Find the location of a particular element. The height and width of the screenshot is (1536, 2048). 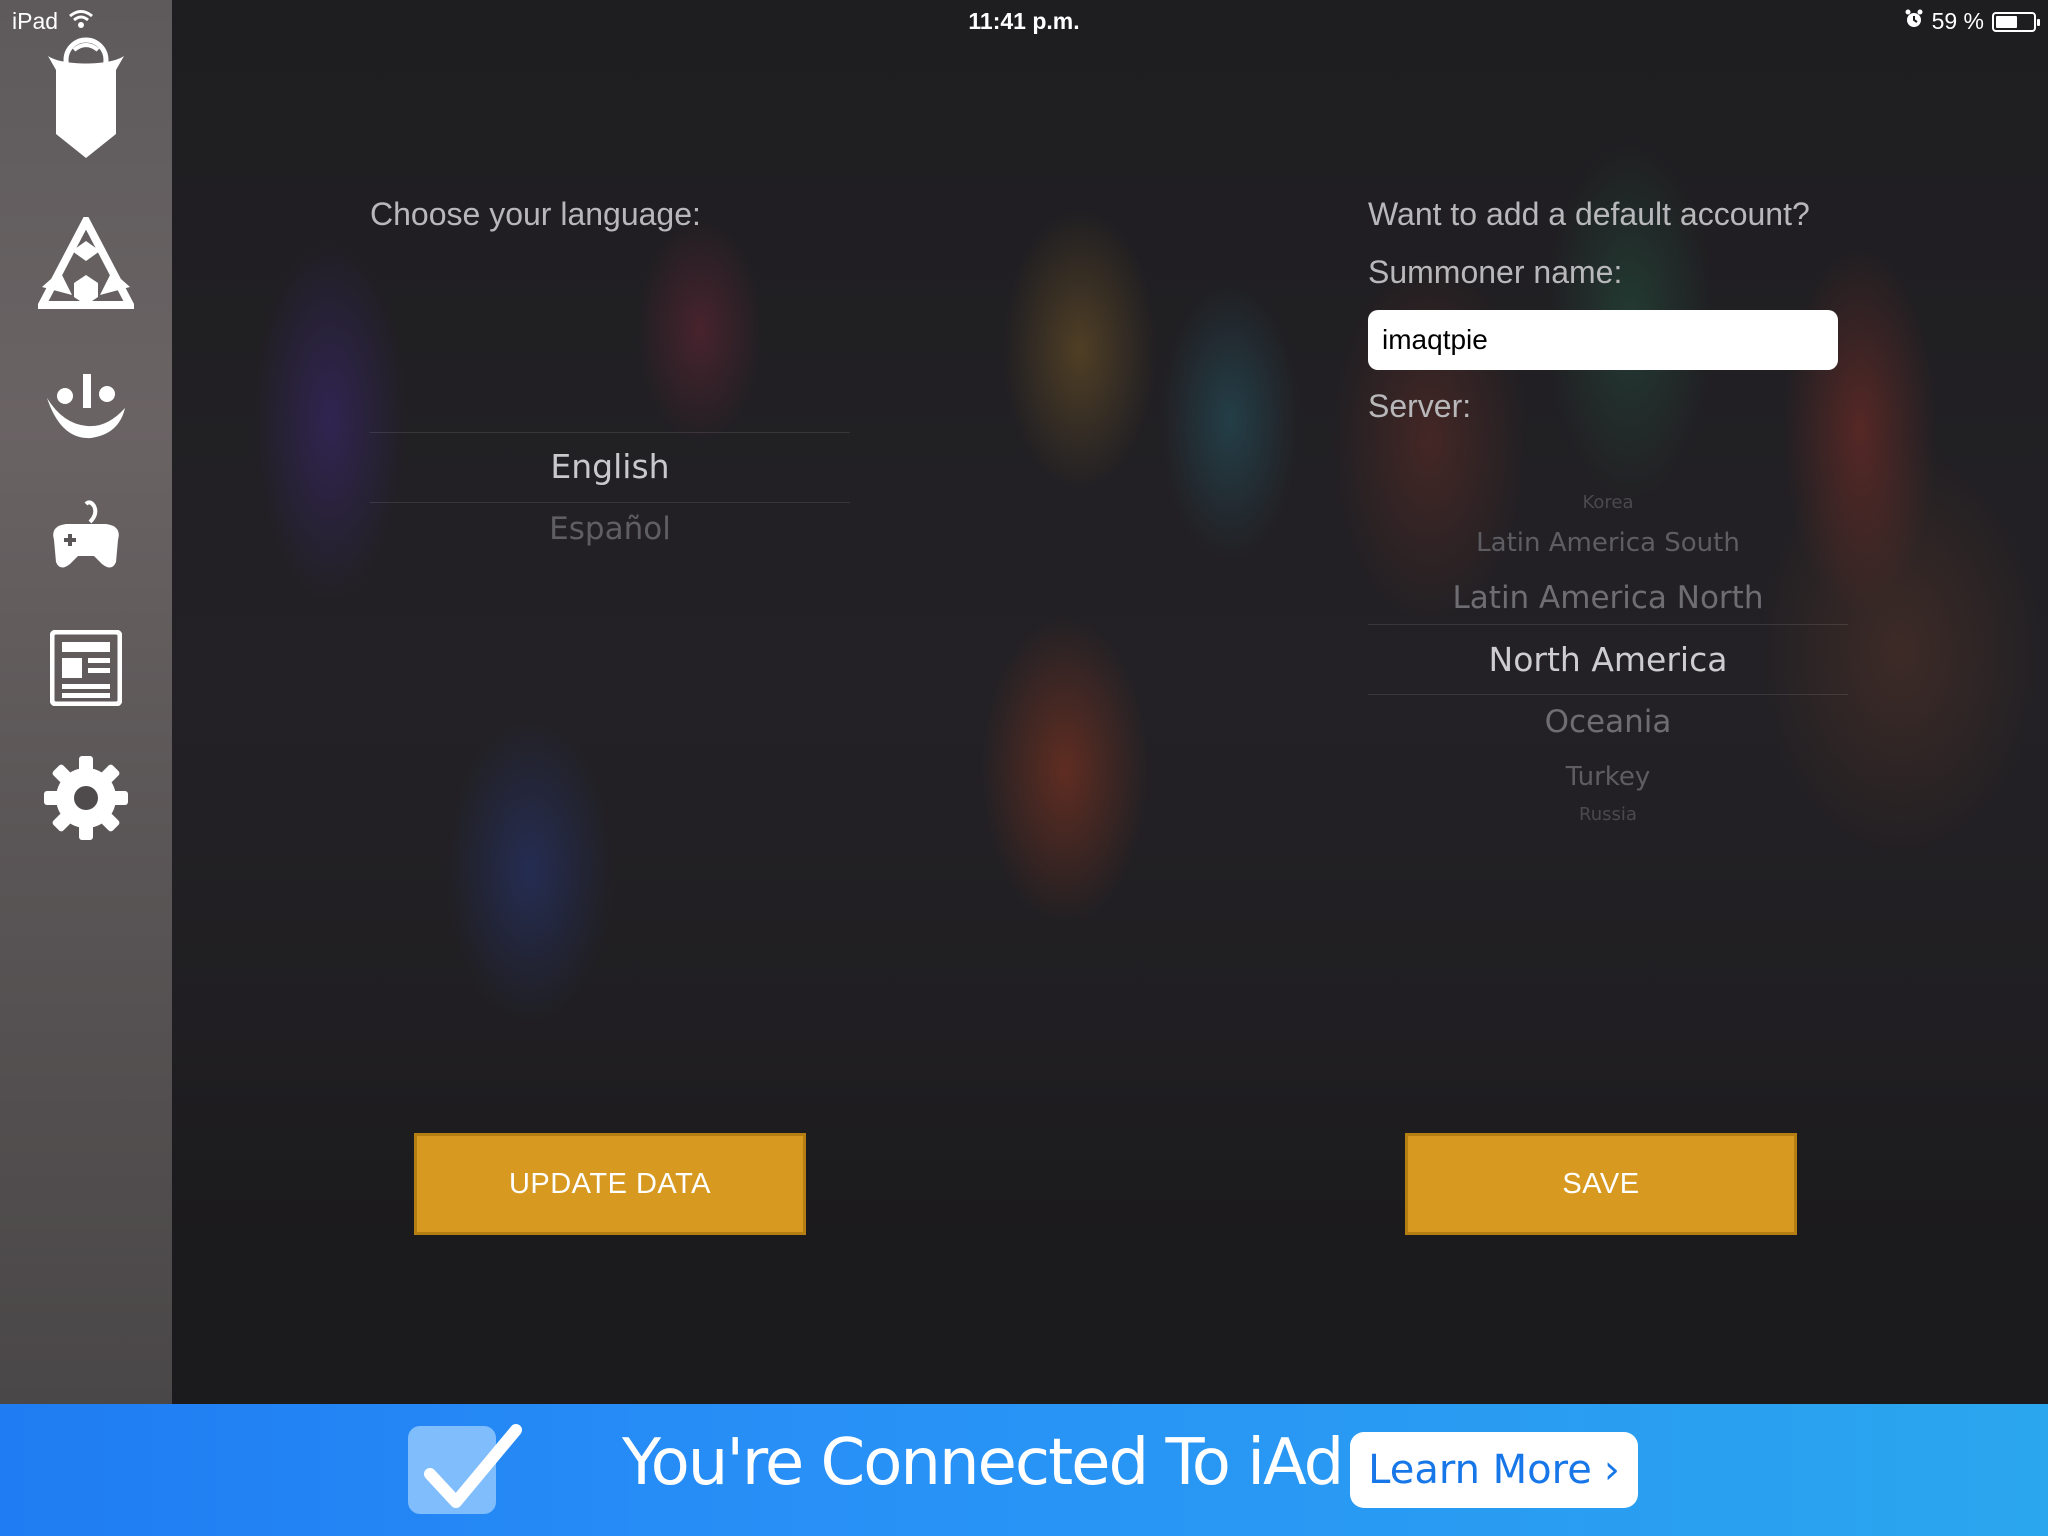

champion-icon is located at coordinates (86, 97).